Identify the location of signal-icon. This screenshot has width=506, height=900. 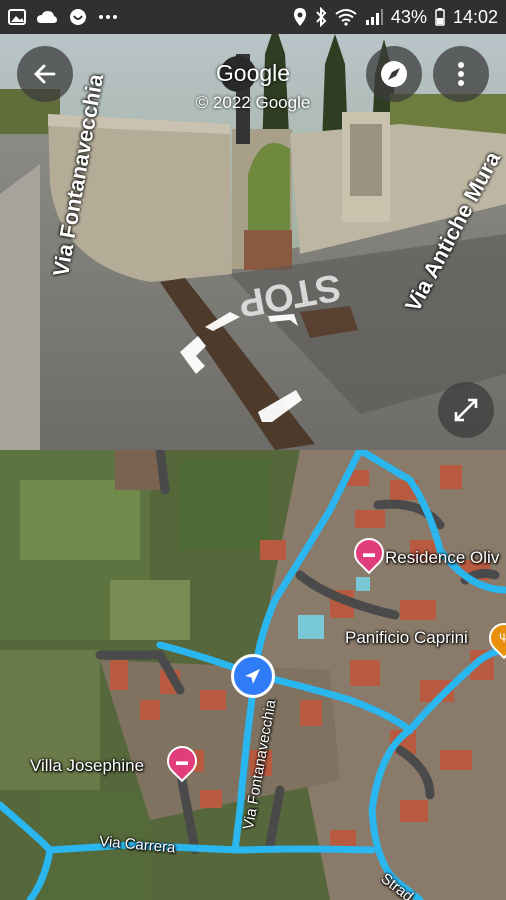
(374, 17).